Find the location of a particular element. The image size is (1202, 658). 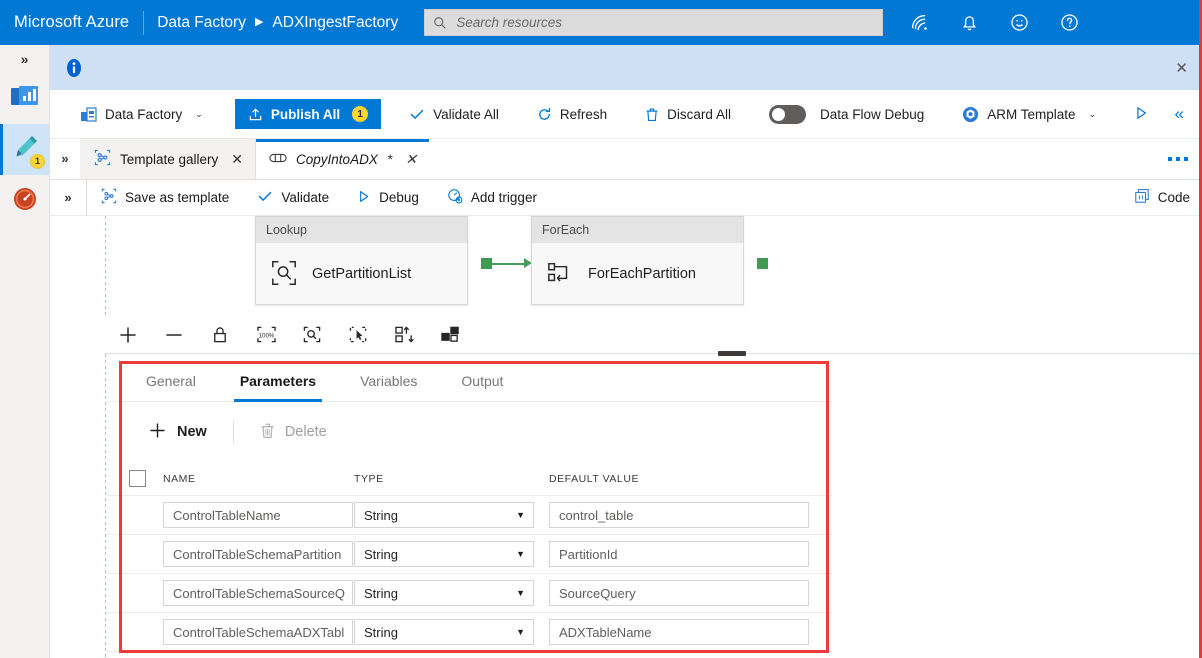

zoom-to-fit-icon is located at coordinates (312, 335).